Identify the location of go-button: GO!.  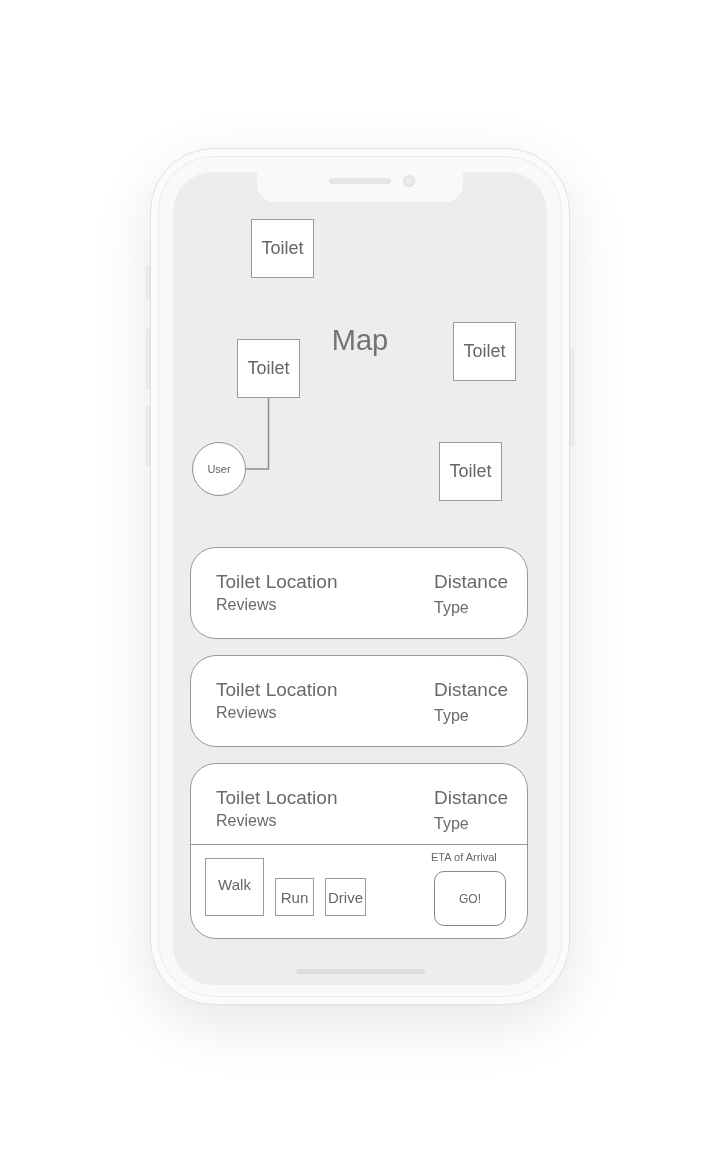
(470, 898).